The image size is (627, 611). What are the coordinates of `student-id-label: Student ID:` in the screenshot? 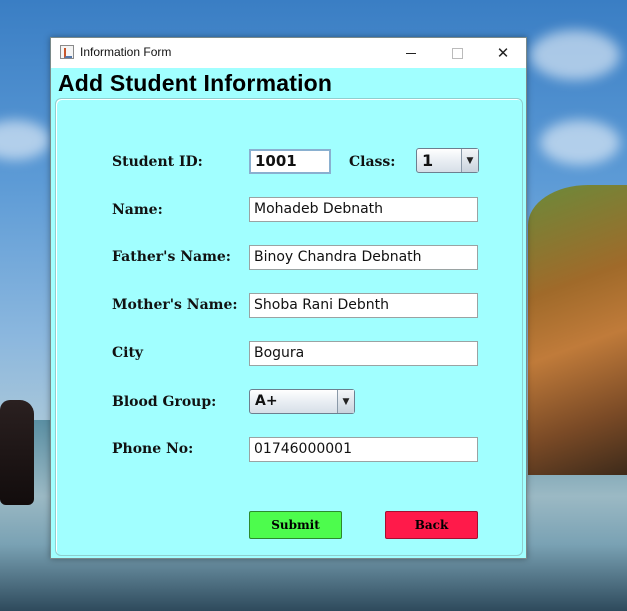 It's located at (157, 162).